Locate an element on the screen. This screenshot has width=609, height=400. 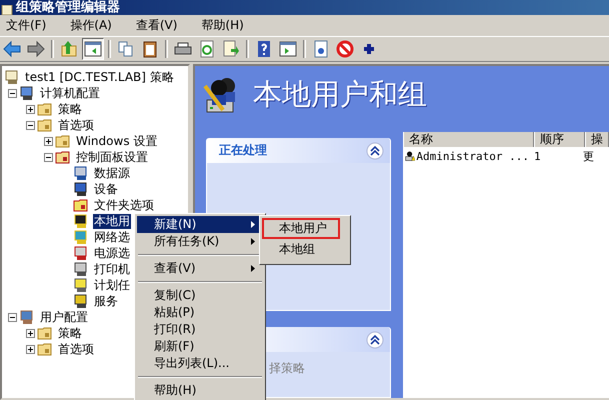
menu-item: 查看(V) is located at coordinates (156, 25).